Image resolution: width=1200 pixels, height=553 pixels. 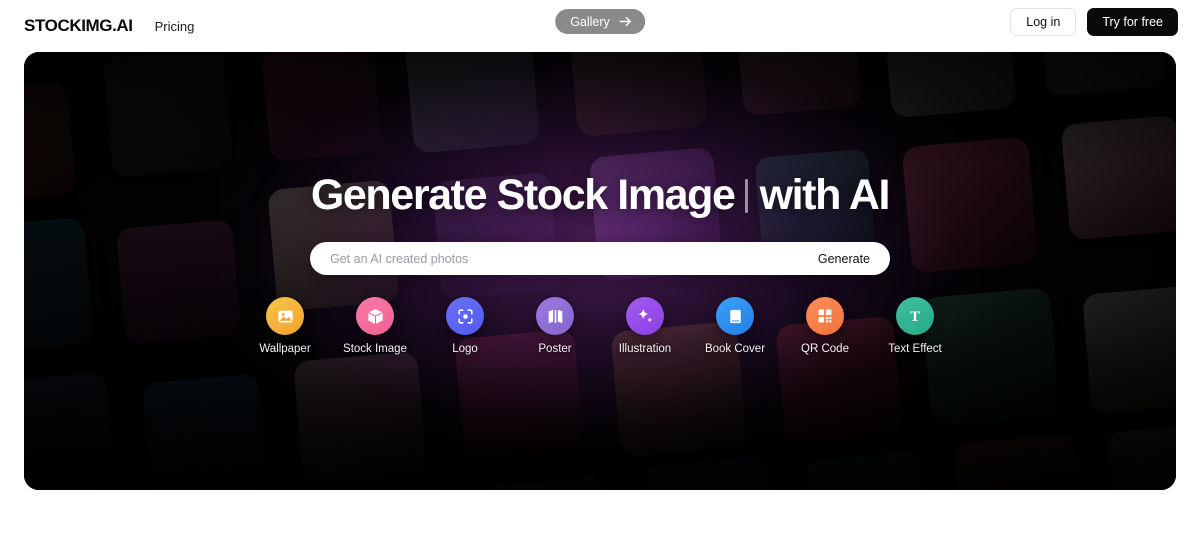 I want to click on category-label: Text Effect, so click(x=915, y=349).